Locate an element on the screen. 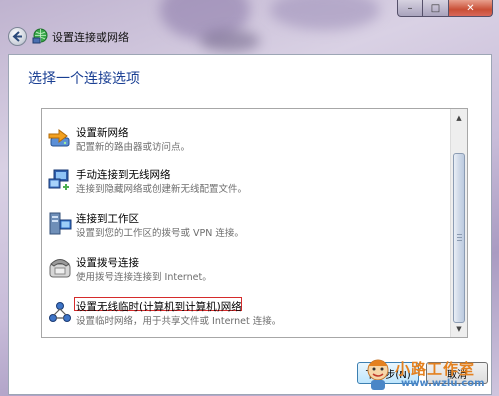  scroll-down-icon: ▼ is located at coordinates (459, 328).